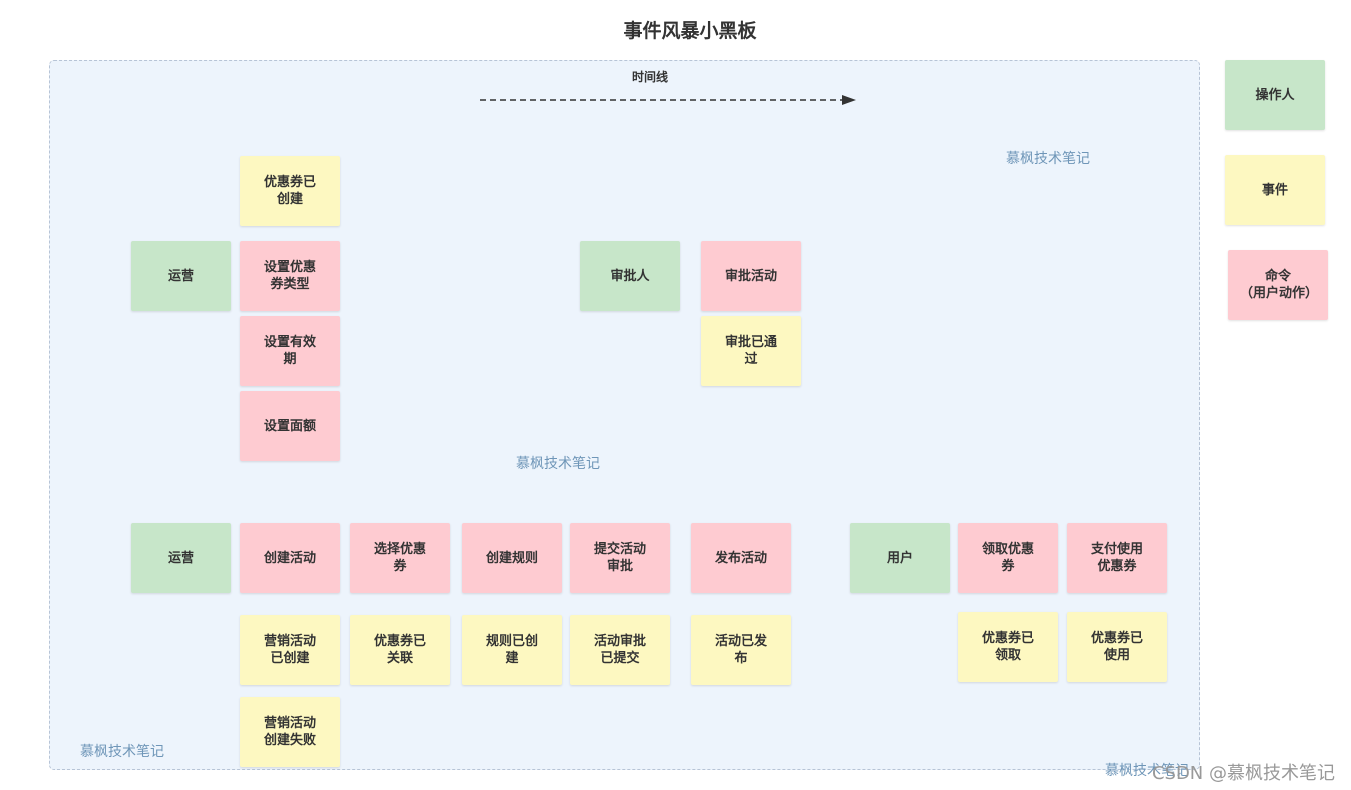 The image size is (1351, 790). Describe the element at coordinates (751, 276) in the screenshot. I see `command-approve-activity: 审批活动` at that location.